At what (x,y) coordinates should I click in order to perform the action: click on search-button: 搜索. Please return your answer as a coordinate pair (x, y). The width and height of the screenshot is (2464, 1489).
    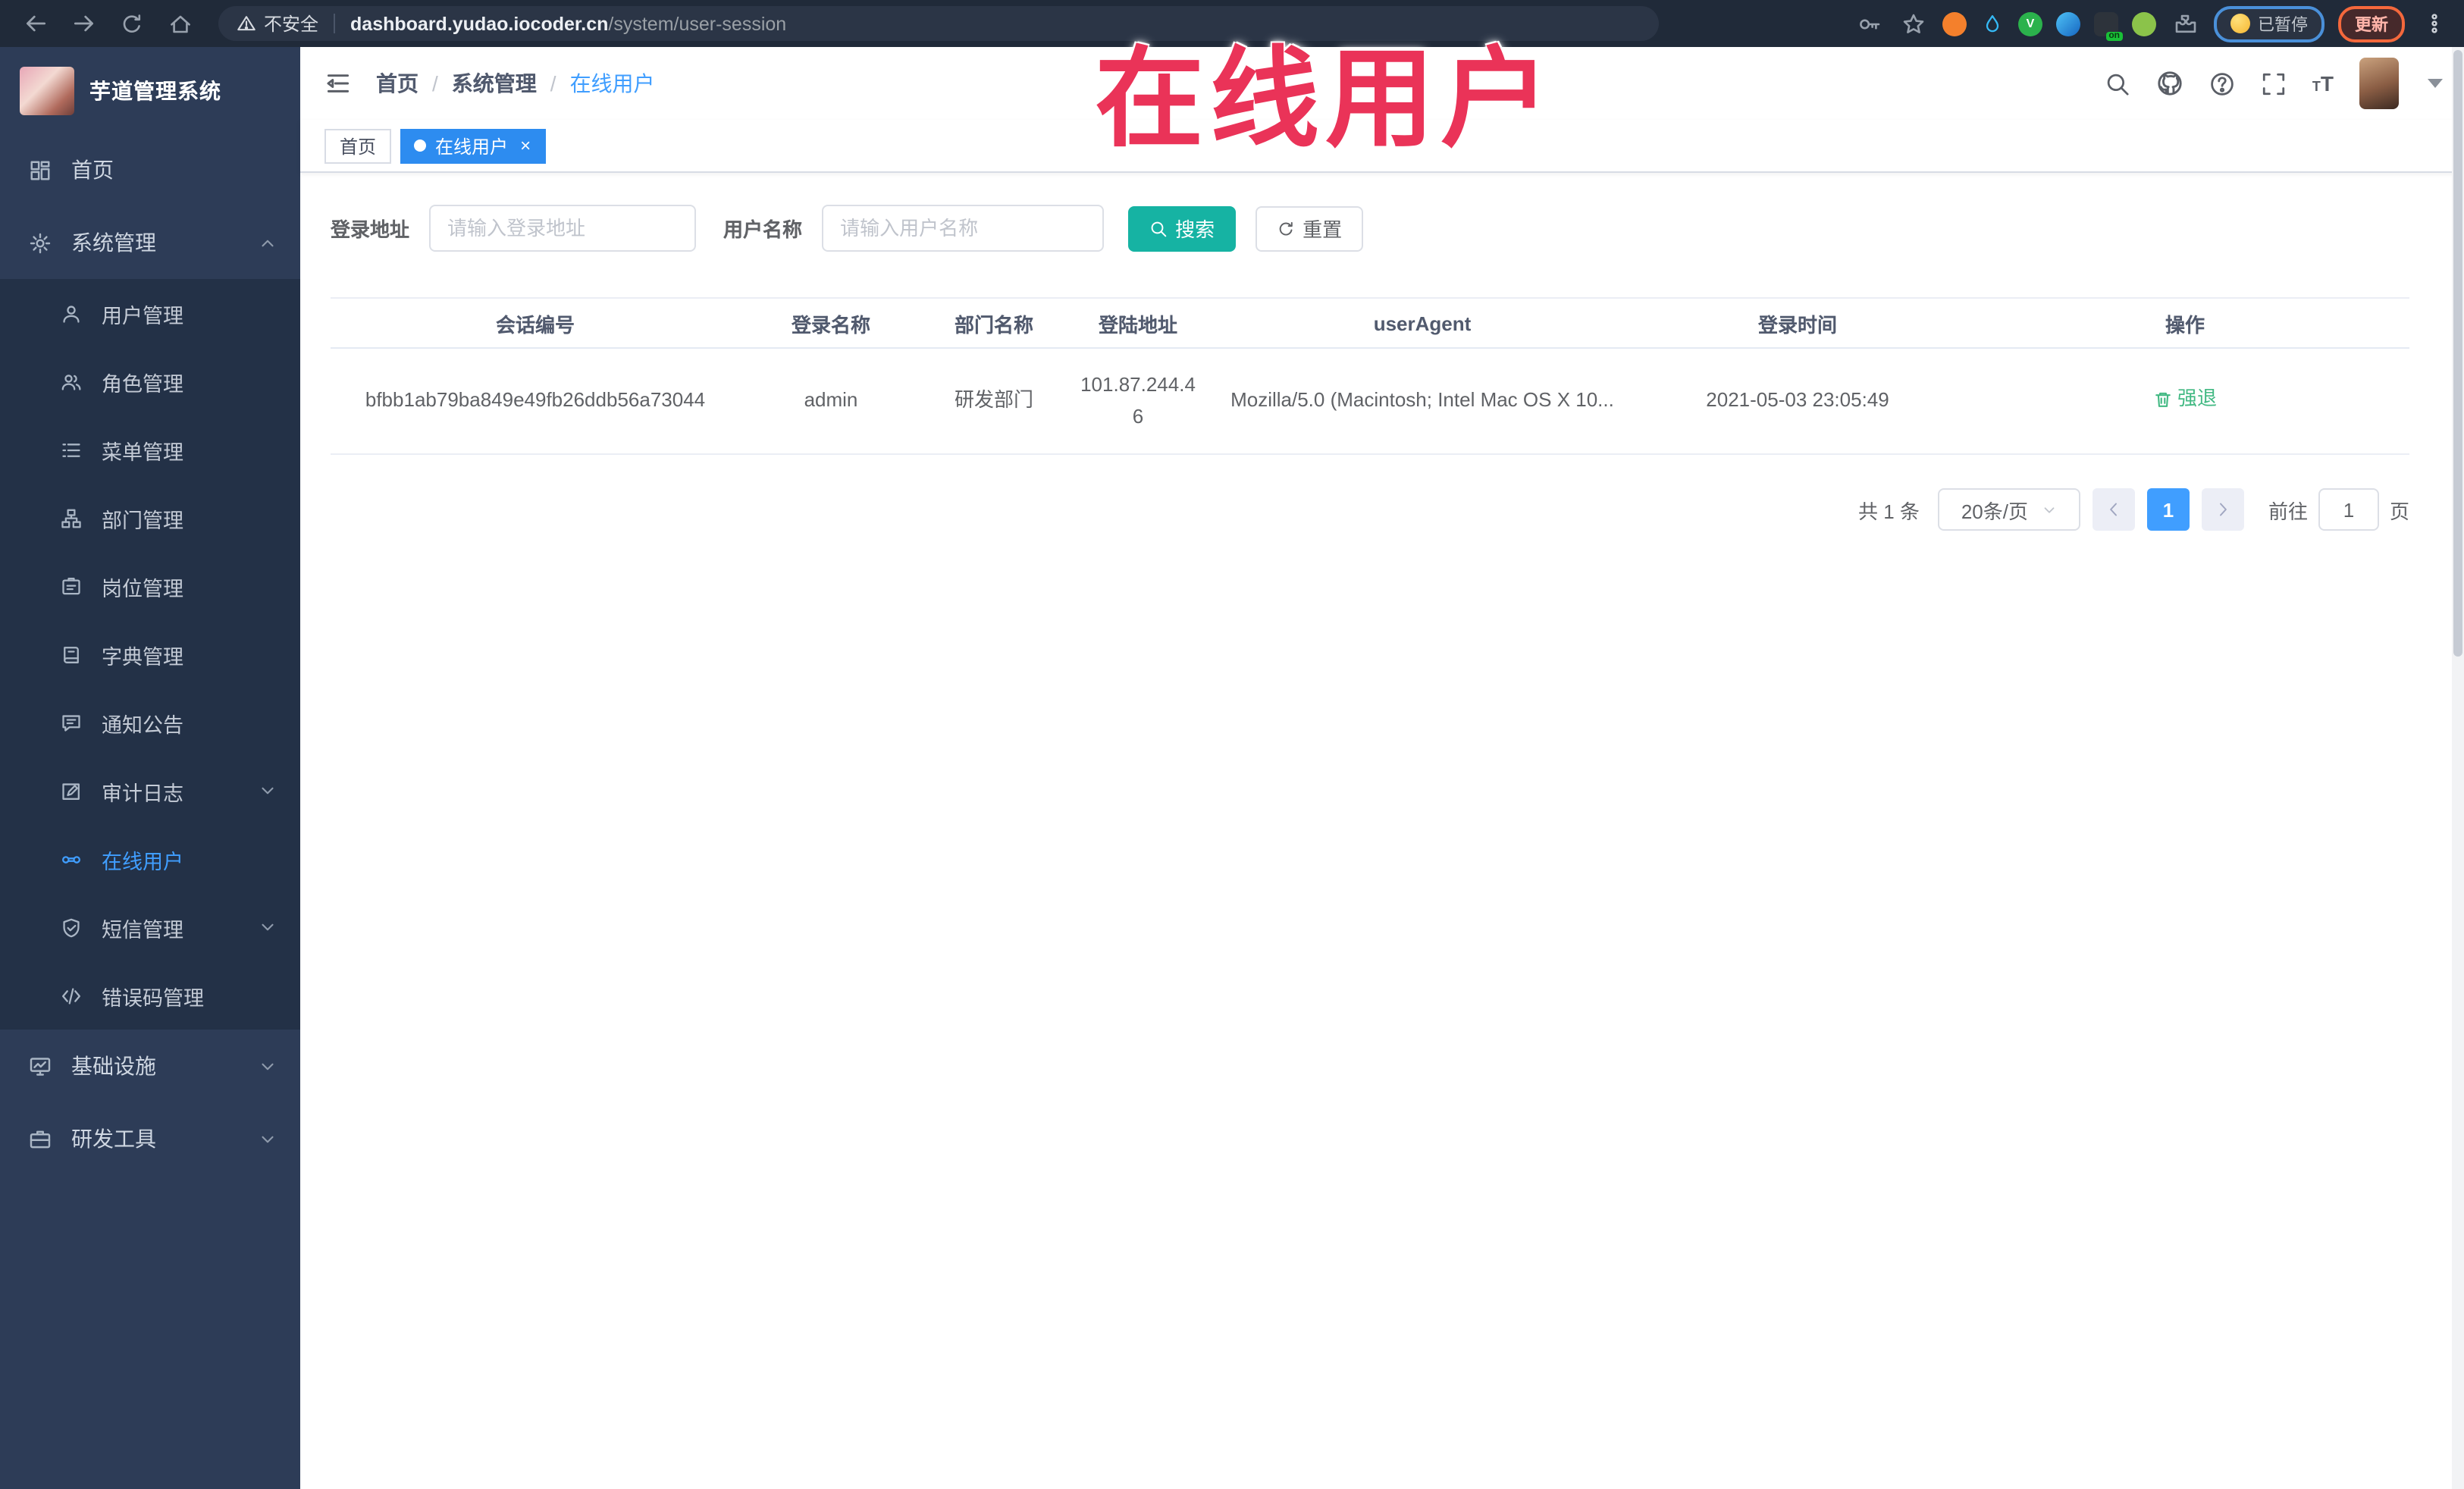
    Looking at the image, I should click on (1183, 228).